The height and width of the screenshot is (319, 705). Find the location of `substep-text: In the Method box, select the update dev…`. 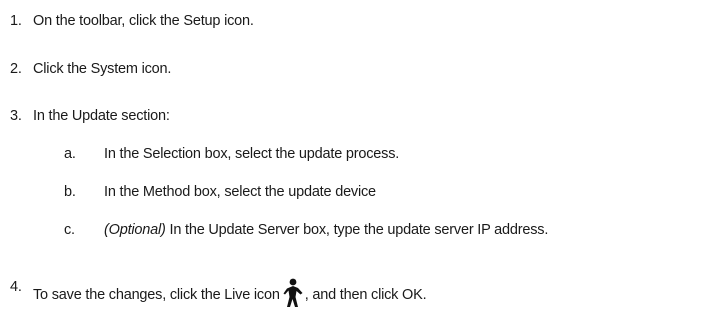

substep-text: In the Method box, select the update dev… is located at coordinates (240, 192).